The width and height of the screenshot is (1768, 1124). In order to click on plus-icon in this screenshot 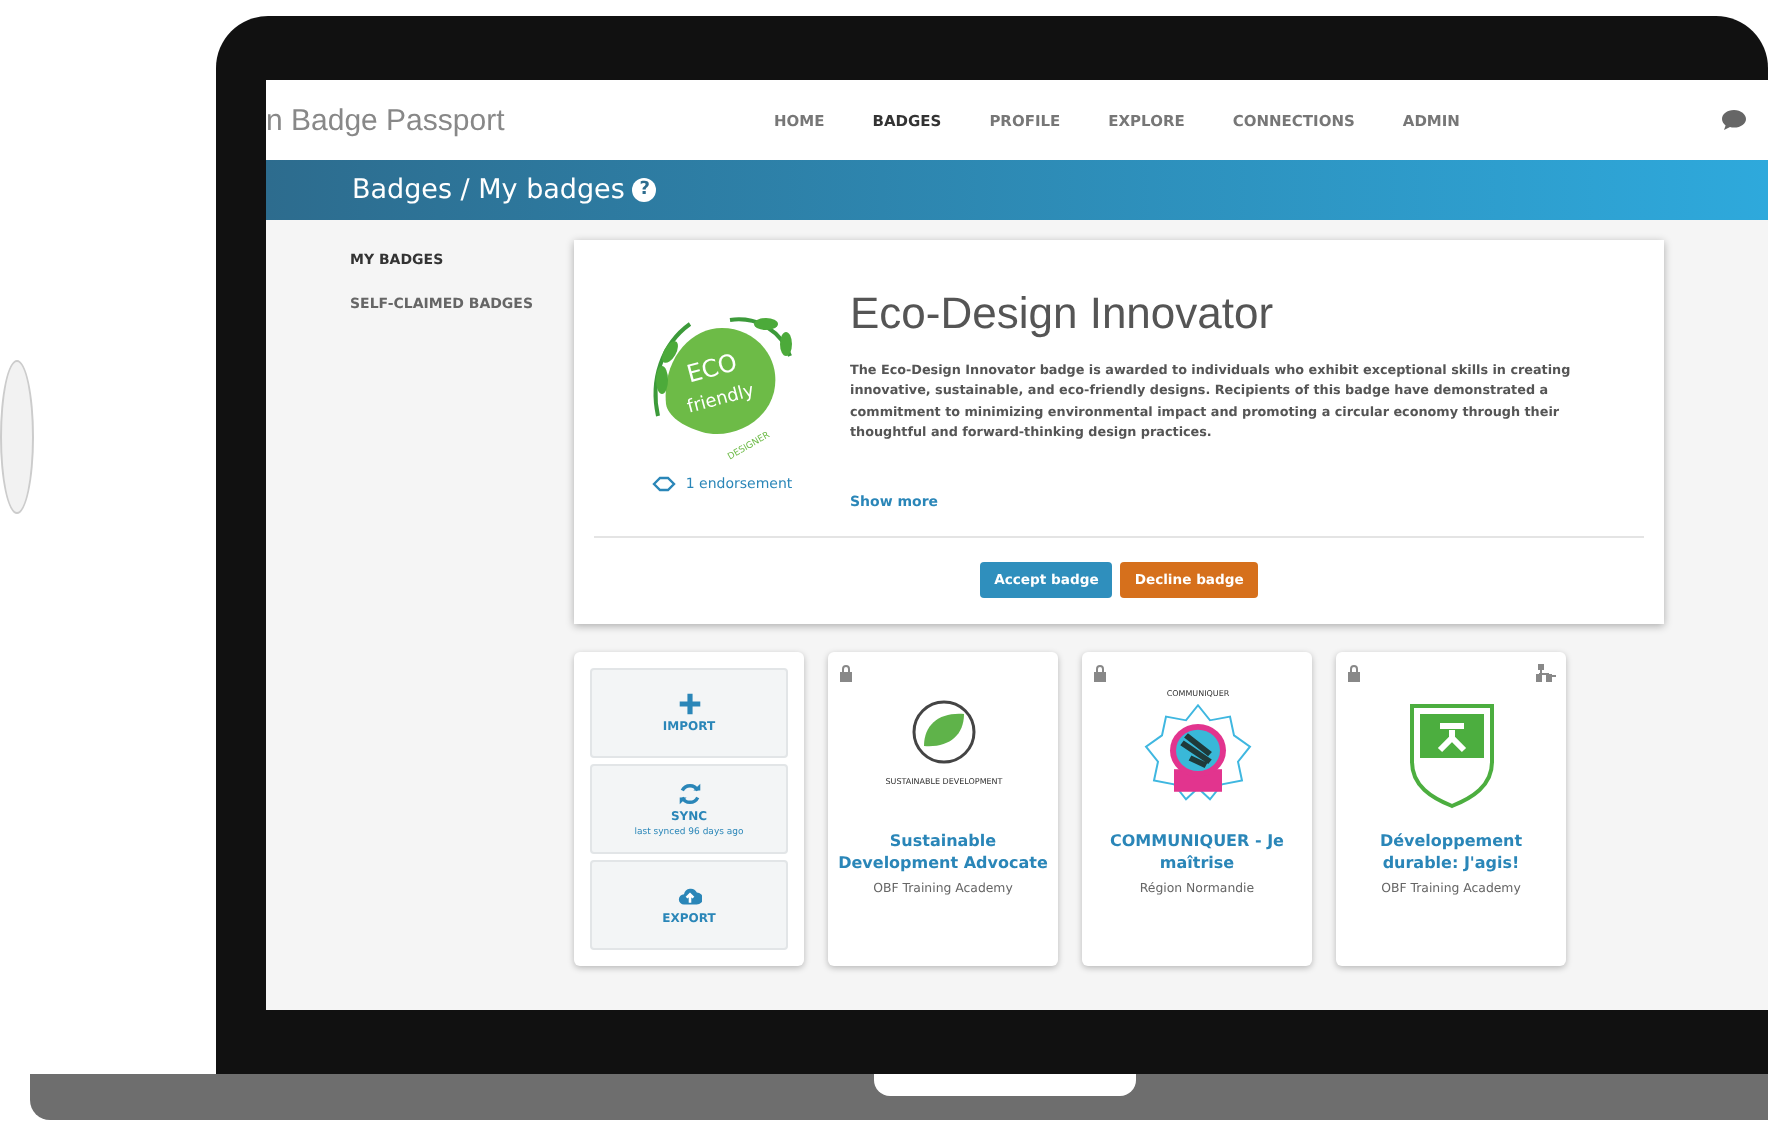, I will do `click(689, 704)`.